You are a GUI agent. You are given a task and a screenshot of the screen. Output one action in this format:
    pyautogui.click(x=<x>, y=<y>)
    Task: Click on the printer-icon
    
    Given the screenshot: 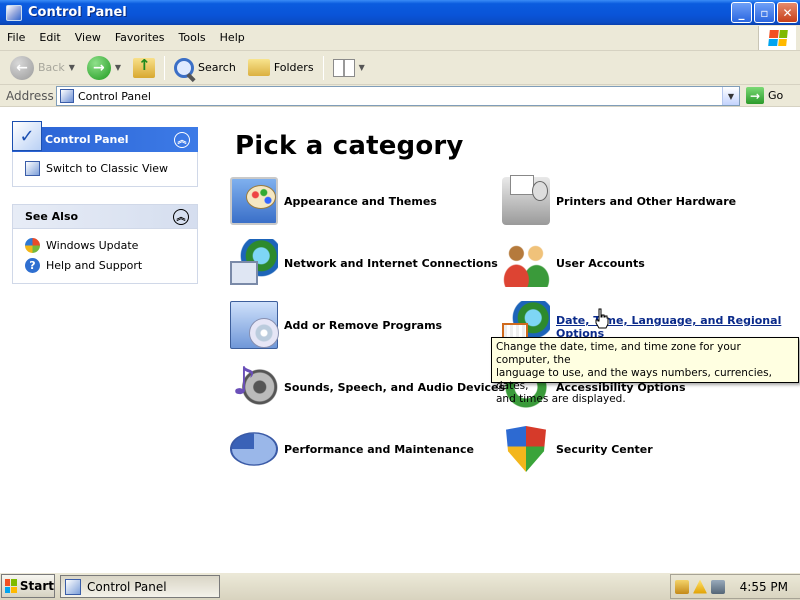 What is the action you would take?
    pyautogui.click(x=526, y=200)
    